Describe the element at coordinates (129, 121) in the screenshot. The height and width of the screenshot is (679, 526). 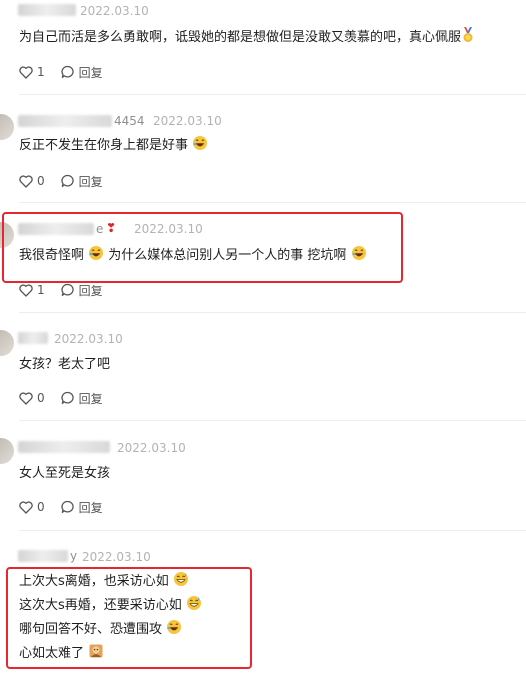
I see `username-tail: 4454` at that location.